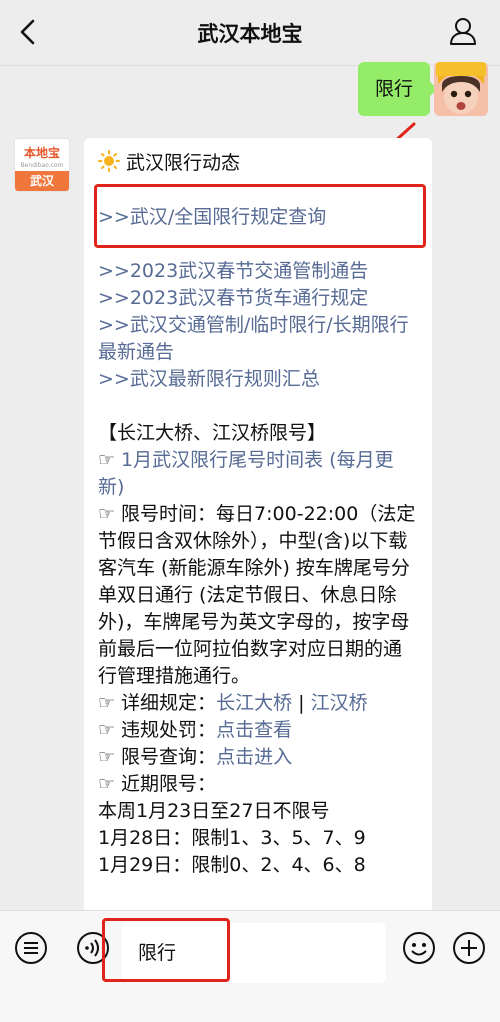  I want to click on link-jianghan-bridge: 江汉桥, so click(339, 703).